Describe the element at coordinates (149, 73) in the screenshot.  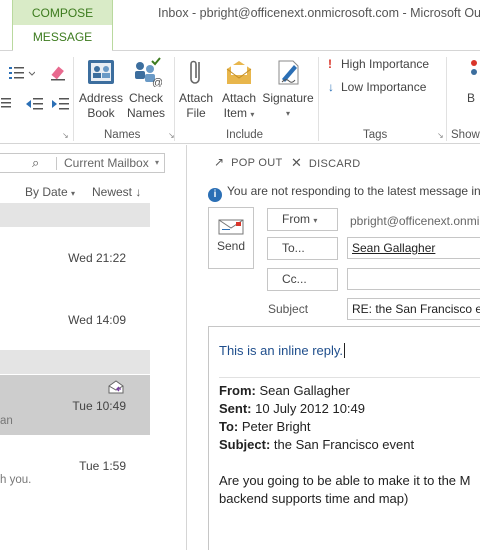
I see `check-names-icon: @` at that location.